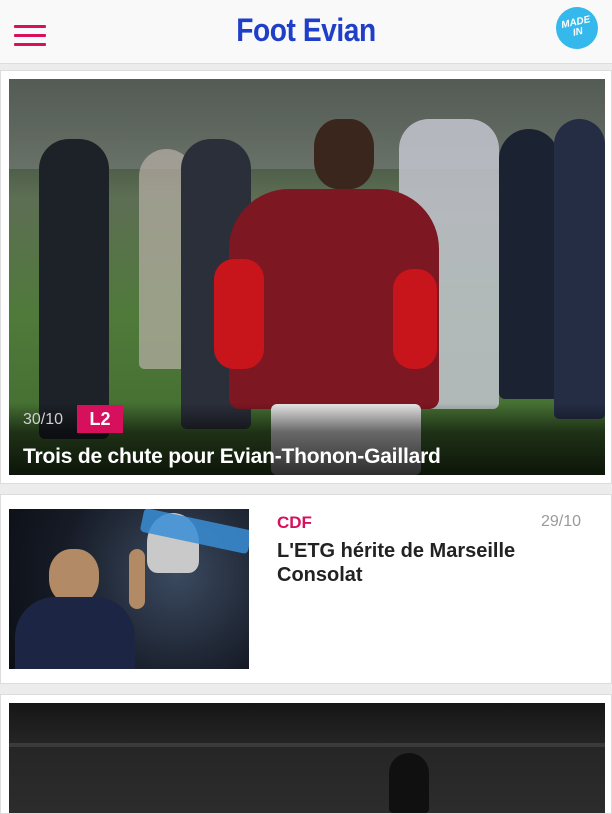 This screenshot has width=612, height=814. Describe the element at coordinates (294, 523) in the screenshot. I see `category-tag: CDF` at that location.